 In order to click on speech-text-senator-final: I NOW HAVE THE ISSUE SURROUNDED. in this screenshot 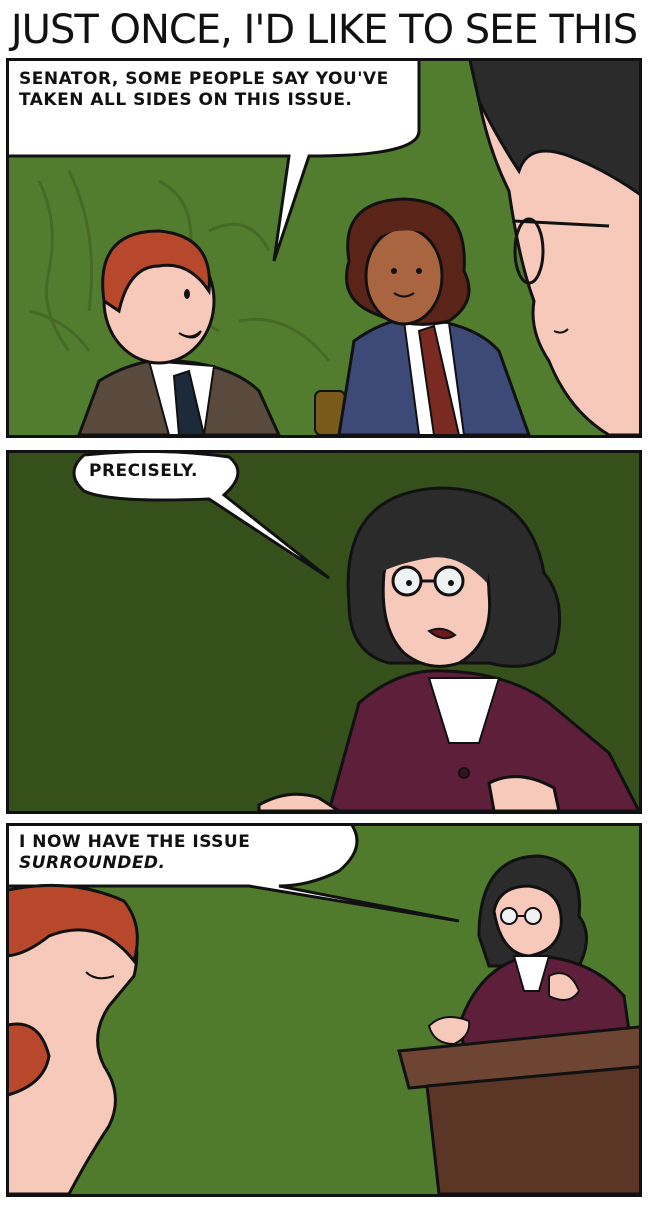, I will do `click(199, 853)`.